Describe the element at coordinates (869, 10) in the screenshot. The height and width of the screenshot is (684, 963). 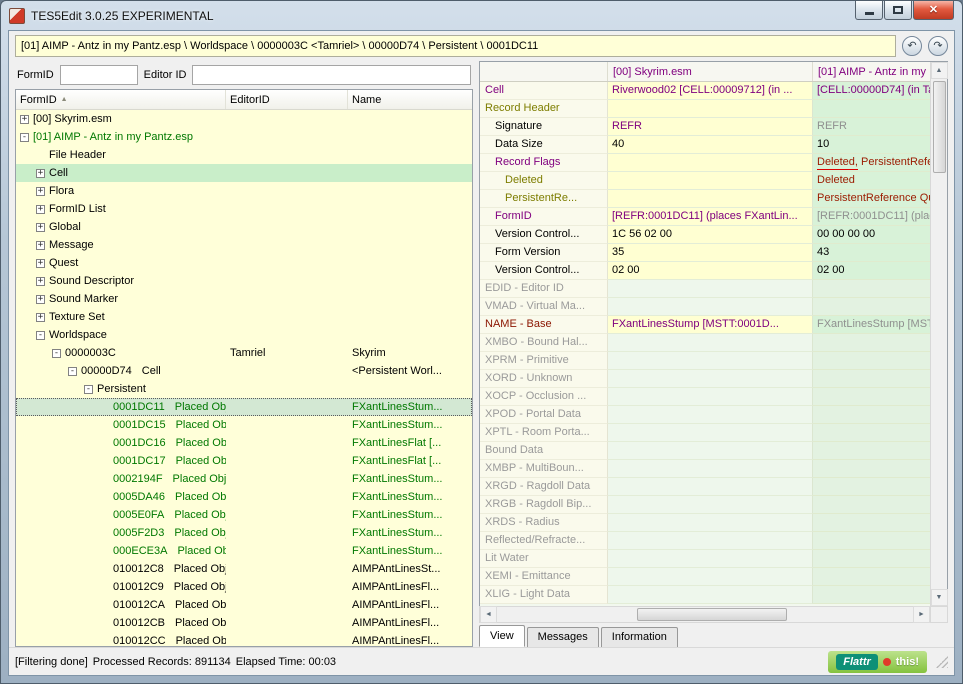
I see `minimize-button` at that location.